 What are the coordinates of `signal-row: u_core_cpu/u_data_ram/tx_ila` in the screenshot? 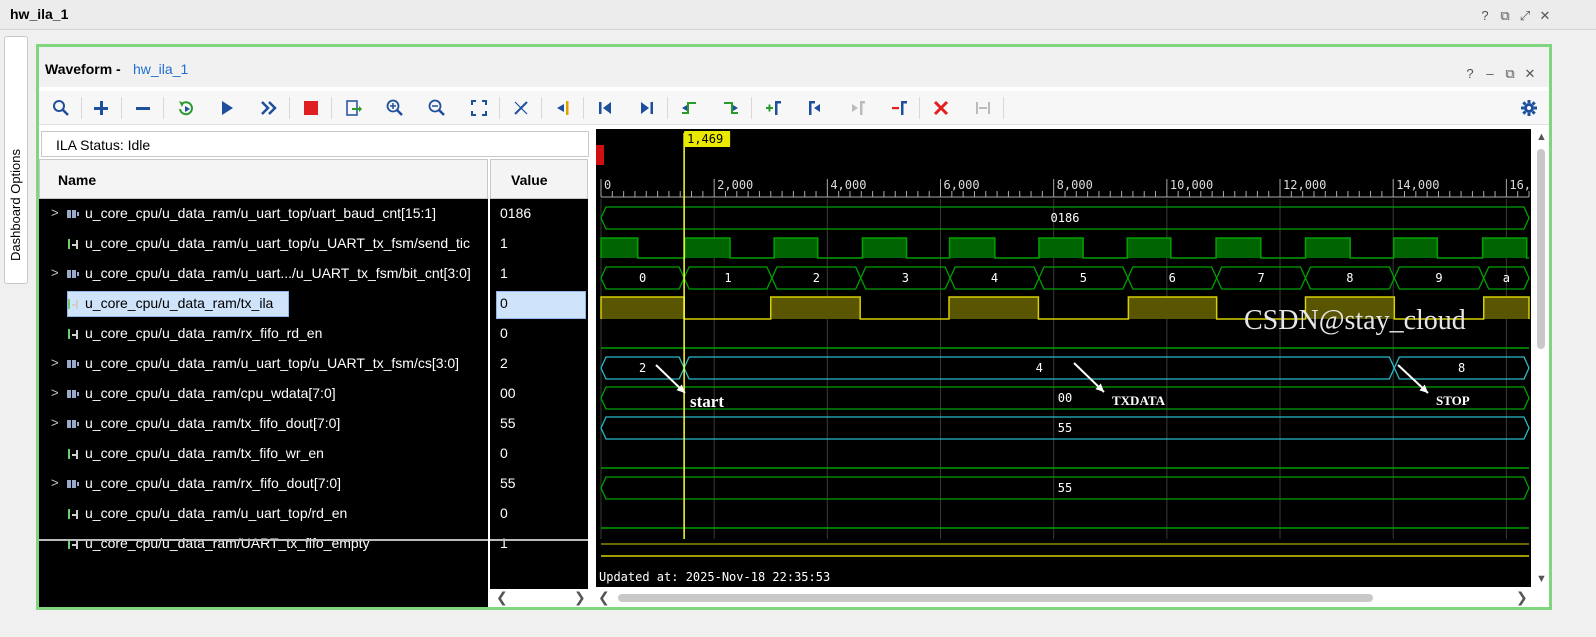 It's located at (263, 304).